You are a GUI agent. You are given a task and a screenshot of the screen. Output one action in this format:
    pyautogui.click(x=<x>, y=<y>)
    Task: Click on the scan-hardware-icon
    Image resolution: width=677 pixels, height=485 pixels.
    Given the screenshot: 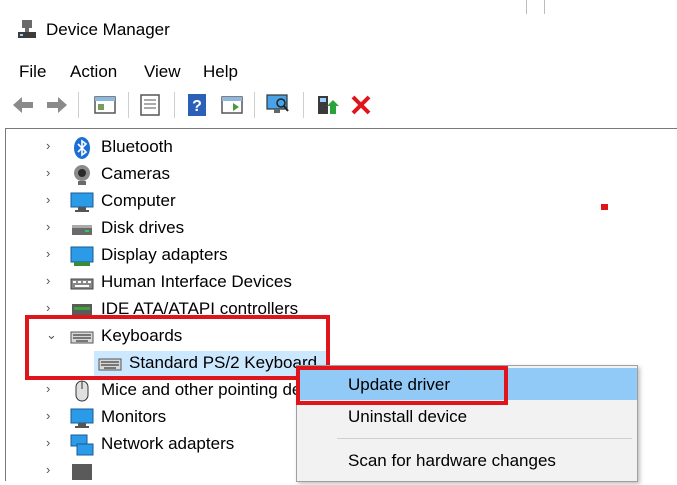 What is the action you would take?
    pyautogui.click(x=277, y=105)
    